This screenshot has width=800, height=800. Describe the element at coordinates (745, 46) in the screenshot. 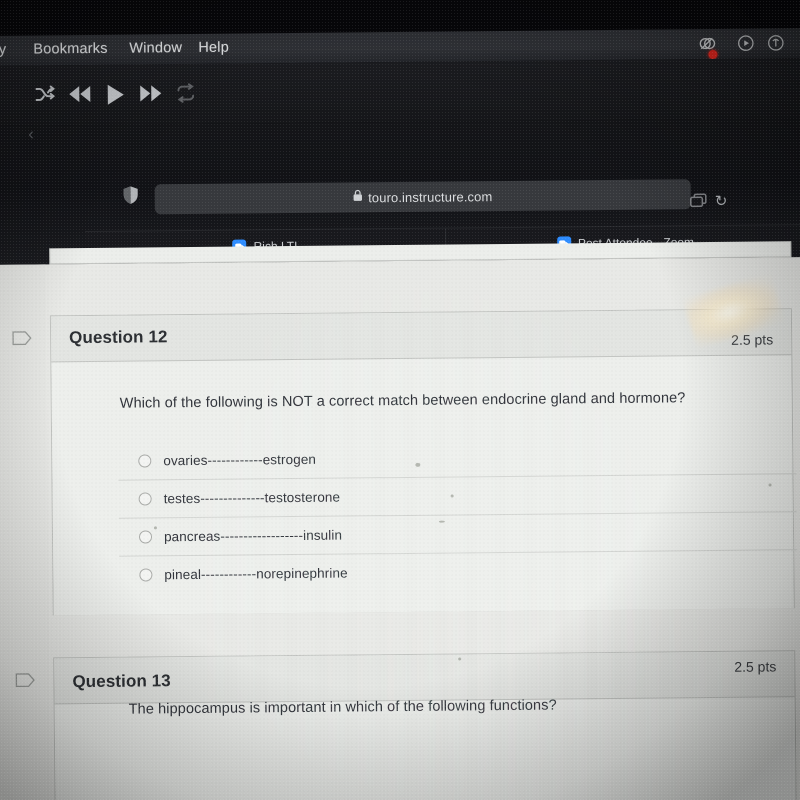

I see `control-center-icon` at that location.